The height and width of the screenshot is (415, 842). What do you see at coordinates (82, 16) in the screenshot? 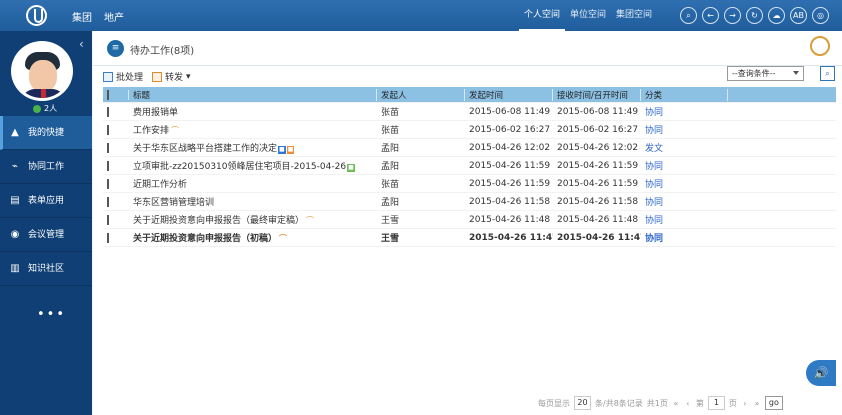
I see `nav-group: 集团` at bounding box center [82, 16].